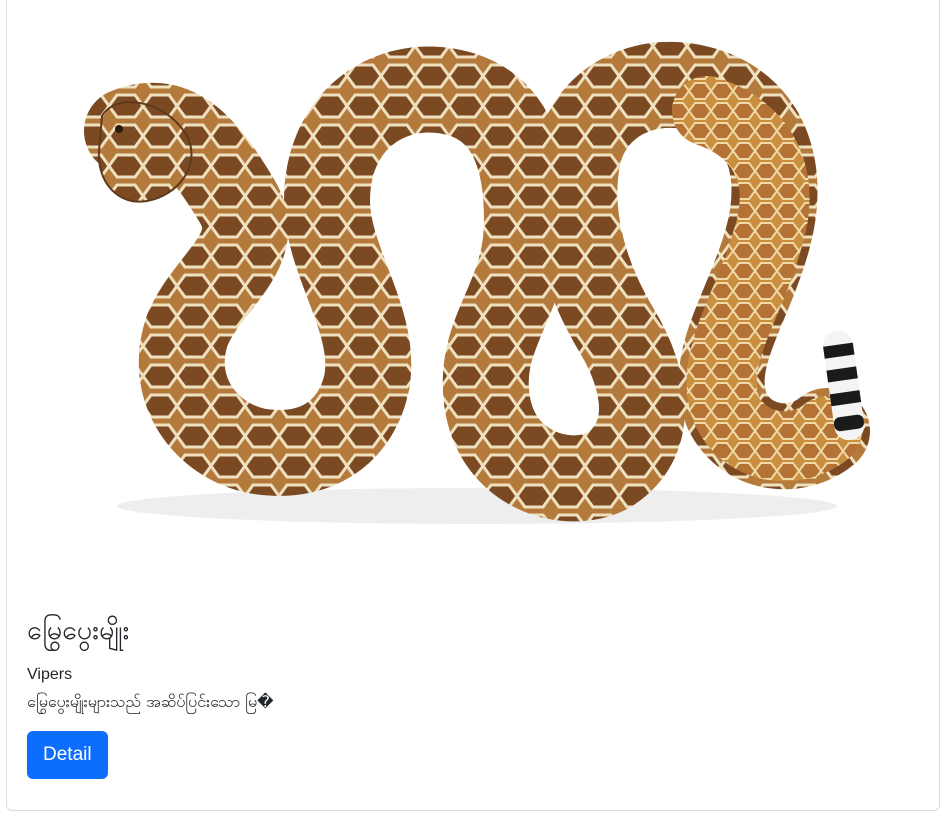 The height and width of the screenshot is (816, 946). I want to click on card-description: မြွေပွေးမျိုးများသည် အဆိပ်ပြင်းသော မြ�, so click(150, 701).